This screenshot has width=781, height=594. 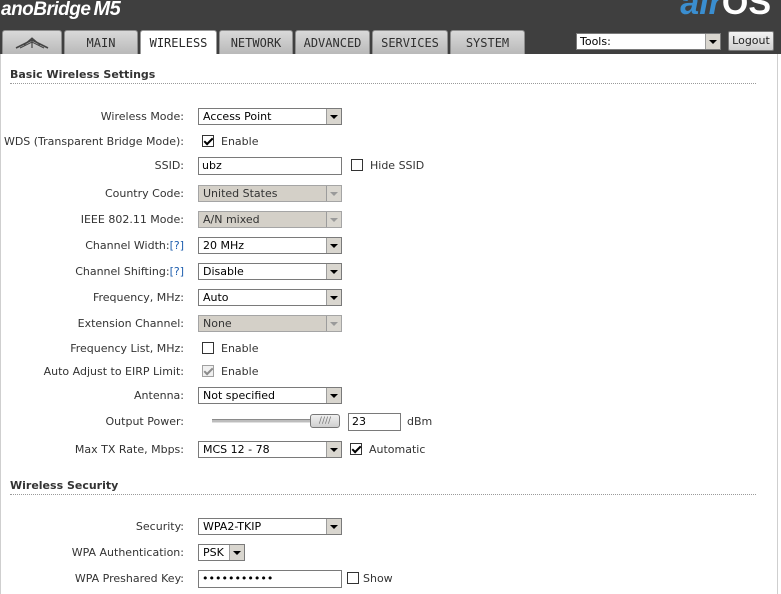 What do you see at coordinates (129, 449) in the screenshot?
I see `label-max-tx-rate: Max TX Rate, Mbps:` at bounding box center [129, 449].